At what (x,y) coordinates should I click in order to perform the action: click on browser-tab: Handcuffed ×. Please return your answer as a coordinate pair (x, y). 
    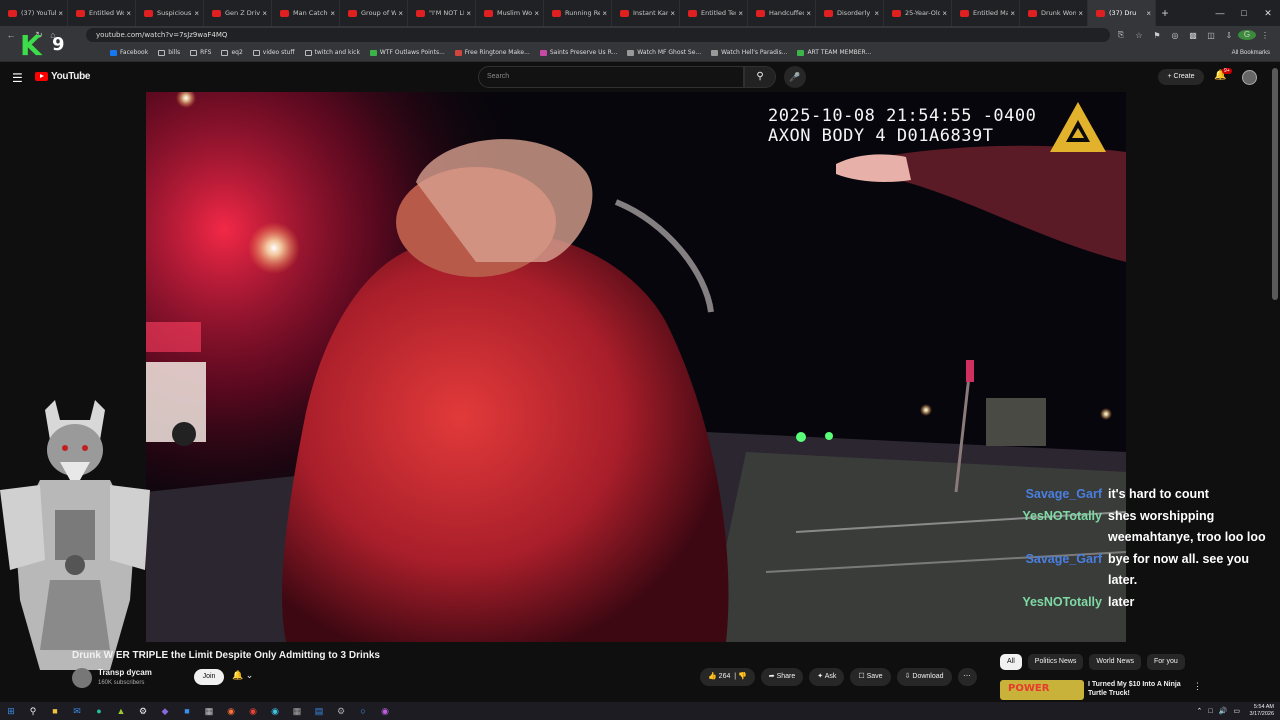
    Looking at the image, I should click on (782, 13).